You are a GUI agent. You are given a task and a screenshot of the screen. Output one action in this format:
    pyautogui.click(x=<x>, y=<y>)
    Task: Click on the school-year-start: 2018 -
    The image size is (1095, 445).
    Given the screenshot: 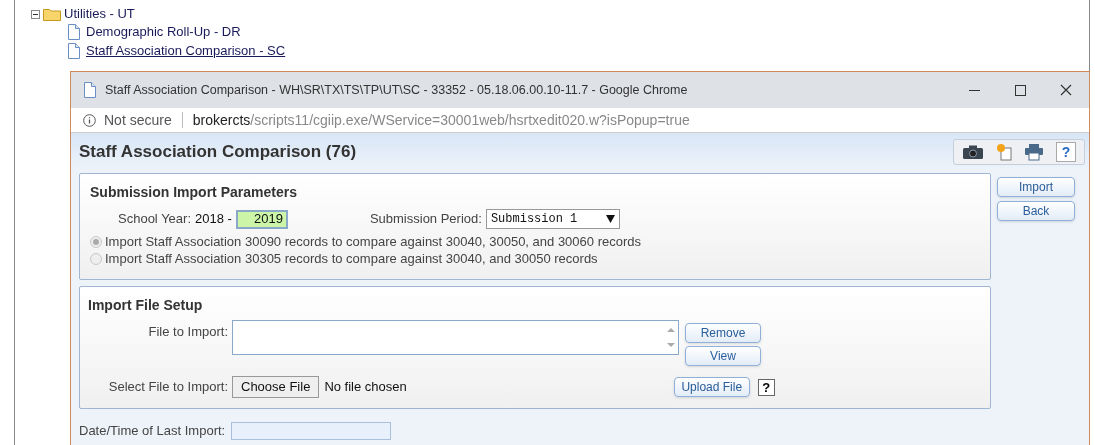 What is the action you would take?
    pyautogui.click(x=213, y=219)
    